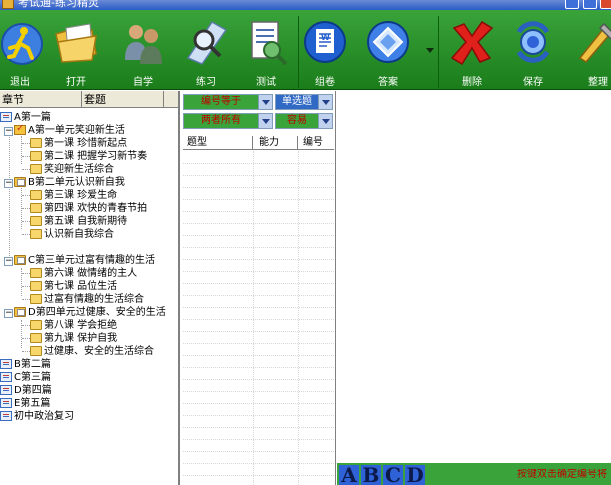 The width and height of the screenshot is (611, 485). Describe the element at coordinates (92, 351) in the screenshot. I see `tree-node-lesson: 过健康、安全的生活综合` at that location.